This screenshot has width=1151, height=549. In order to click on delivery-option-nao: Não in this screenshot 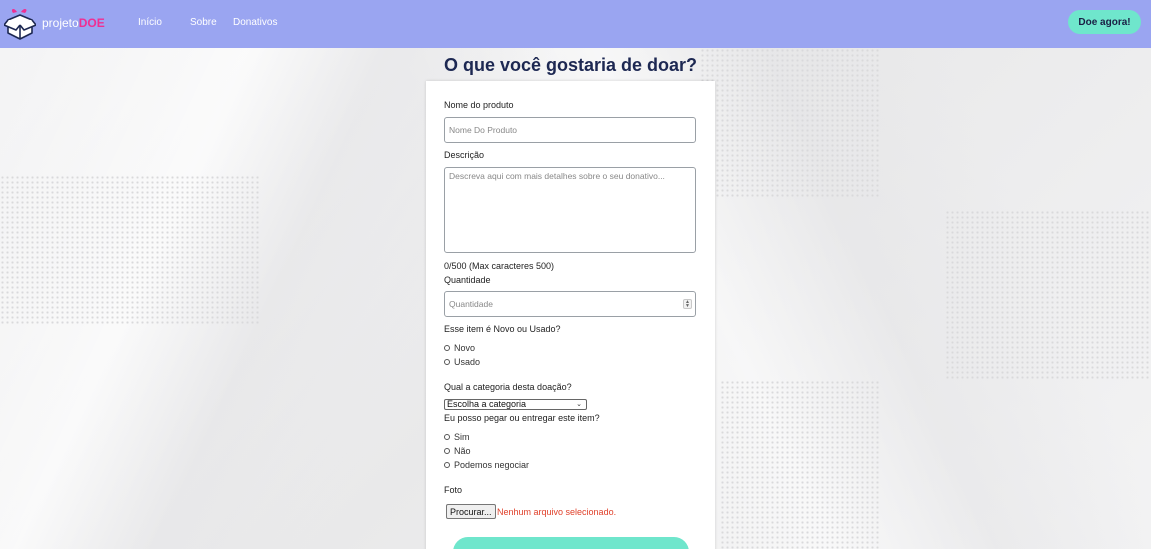, I will do `click(457, 451)`.